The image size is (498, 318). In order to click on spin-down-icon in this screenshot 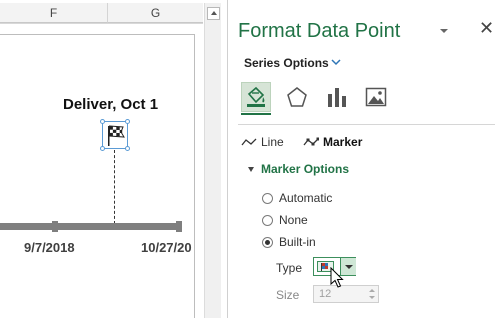, I will do `click(372, 297)`.